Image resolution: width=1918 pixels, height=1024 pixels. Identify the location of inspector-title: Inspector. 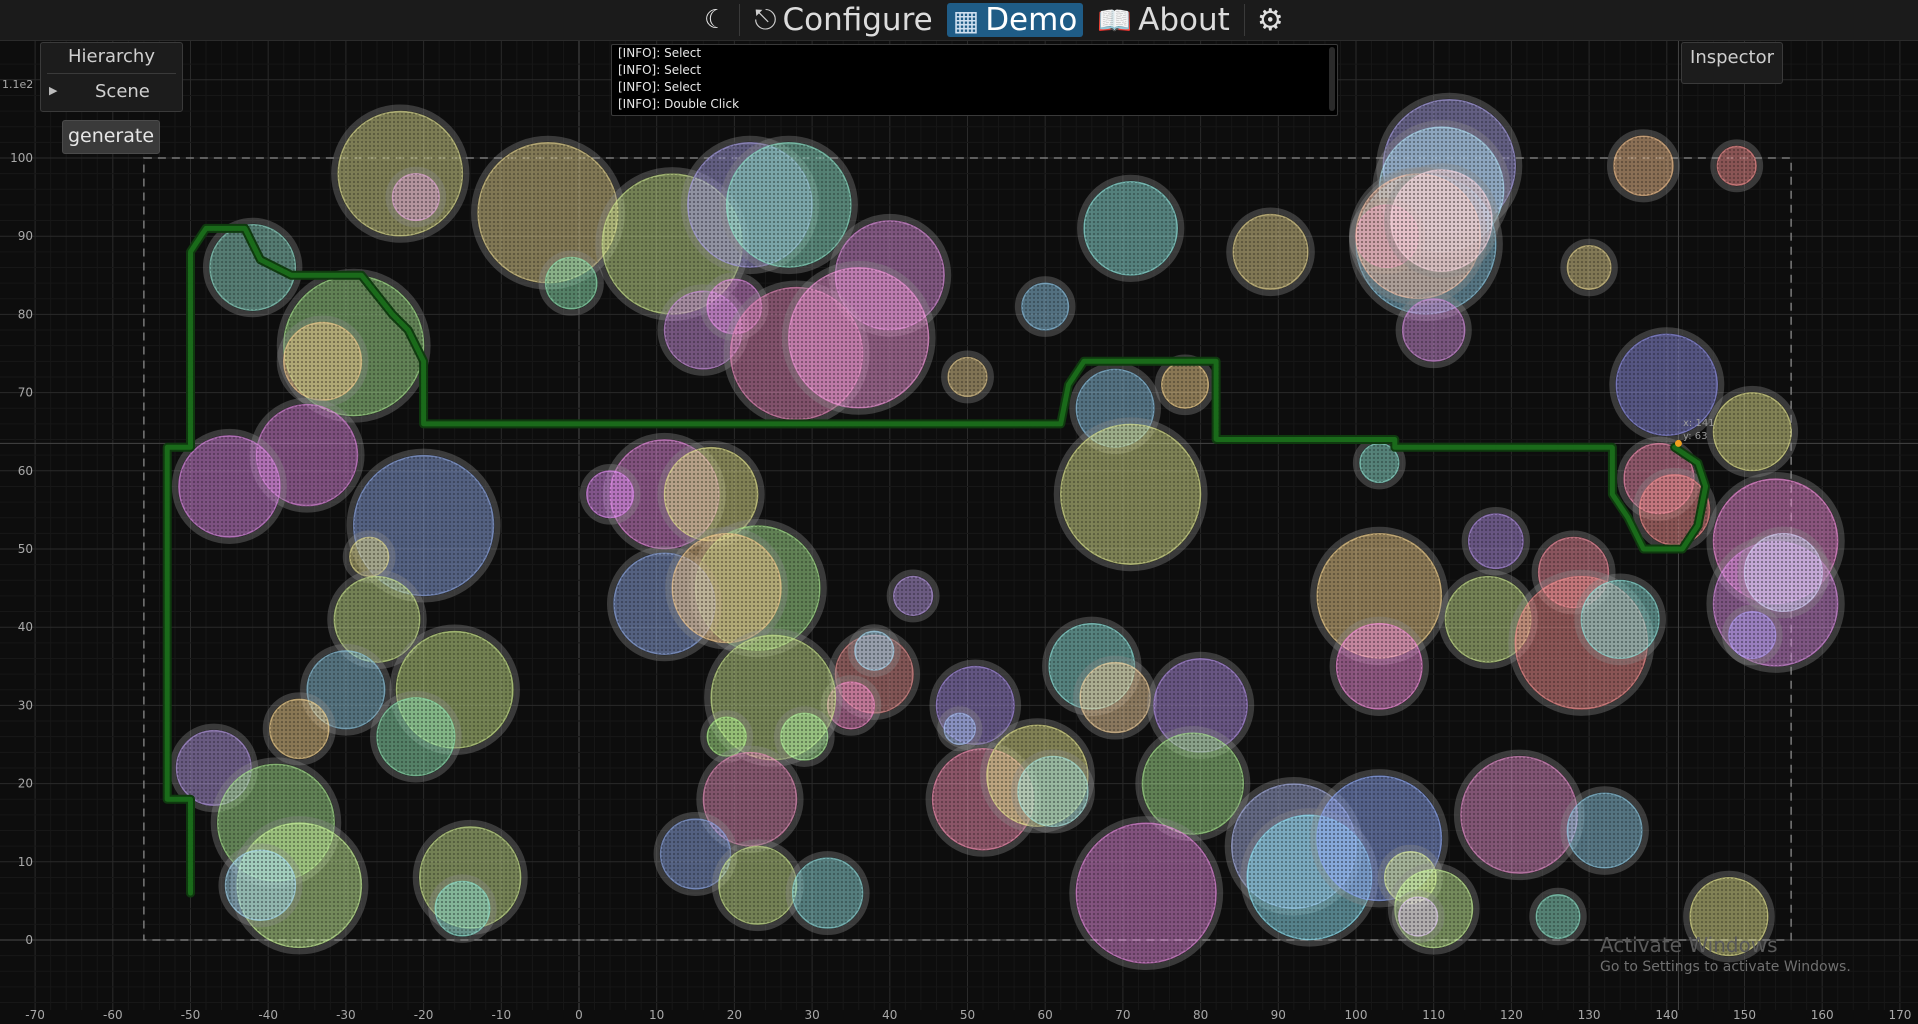
(1732, 57).